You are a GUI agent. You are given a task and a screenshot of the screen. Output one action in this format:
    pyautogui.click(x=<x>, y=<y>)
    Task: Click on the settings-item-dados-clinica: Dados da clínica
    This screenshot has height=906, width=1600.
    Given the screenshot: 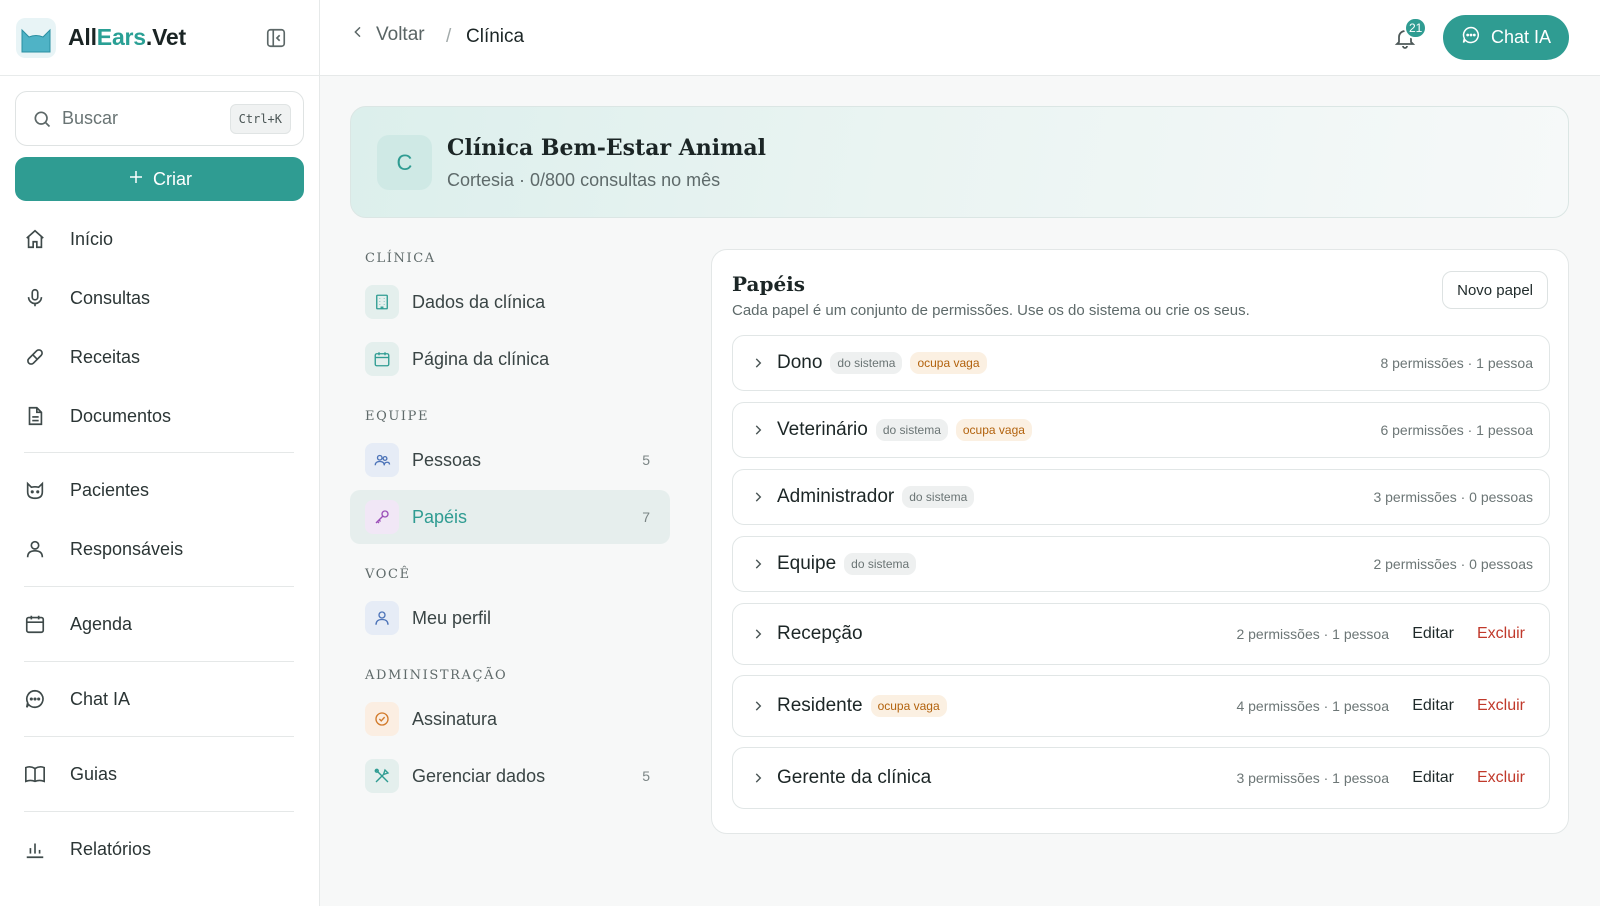 What is the action you would take?
    pyautogui.click(x=510, y=302)
    